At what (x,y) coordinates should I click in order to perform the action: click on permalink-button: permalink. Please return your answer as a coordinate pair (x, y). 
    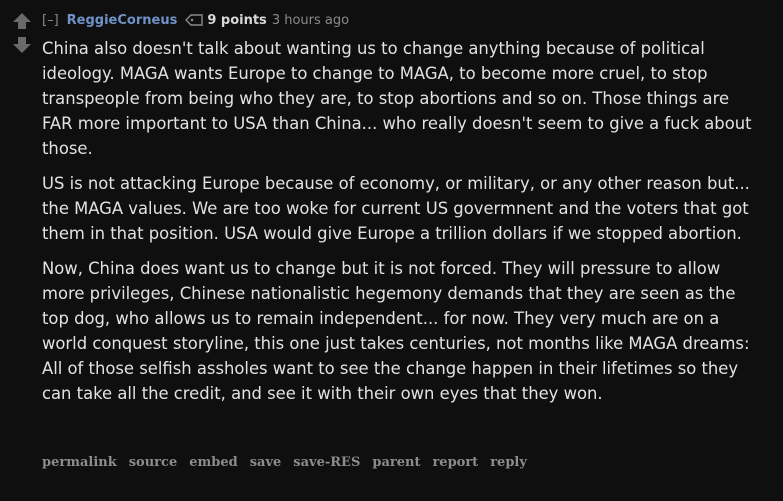
    Looking at the image, I should click on (79, 462).